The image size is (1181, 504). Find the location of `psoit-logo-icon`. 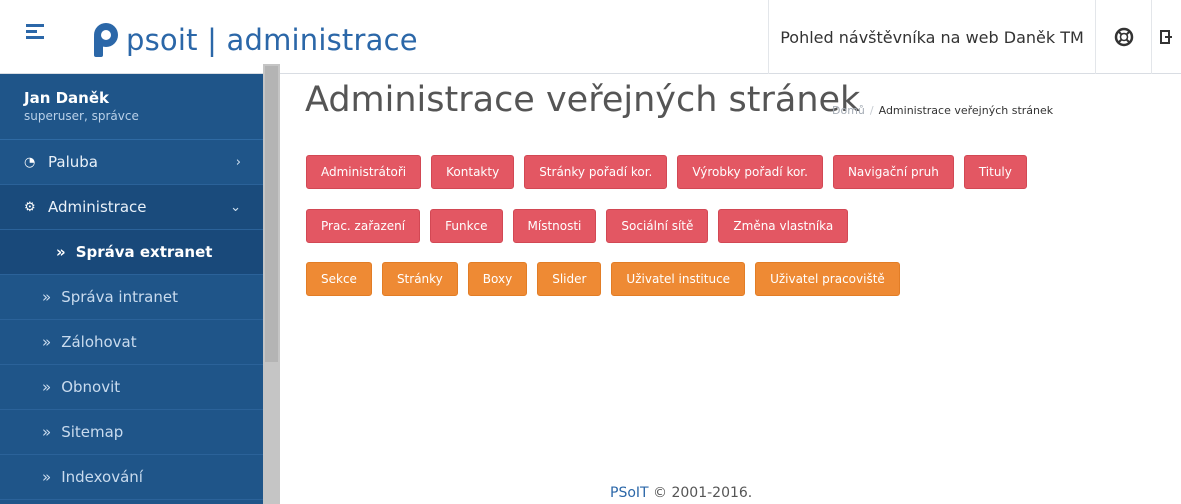

psoit-logo-icon is located at coordinates (104, 40).